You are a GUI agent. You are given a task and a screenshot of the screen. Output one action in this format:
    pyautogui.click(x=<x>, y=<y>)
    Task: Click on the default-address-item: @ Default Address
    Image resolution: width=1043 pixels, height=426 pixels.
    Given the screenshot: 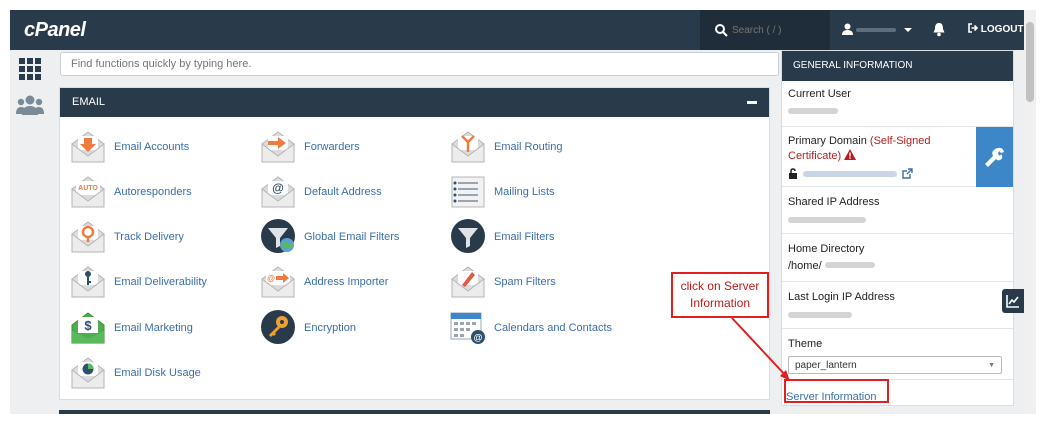 What is the action you would take?
    pyautogui.click(x=355, y=193)
    